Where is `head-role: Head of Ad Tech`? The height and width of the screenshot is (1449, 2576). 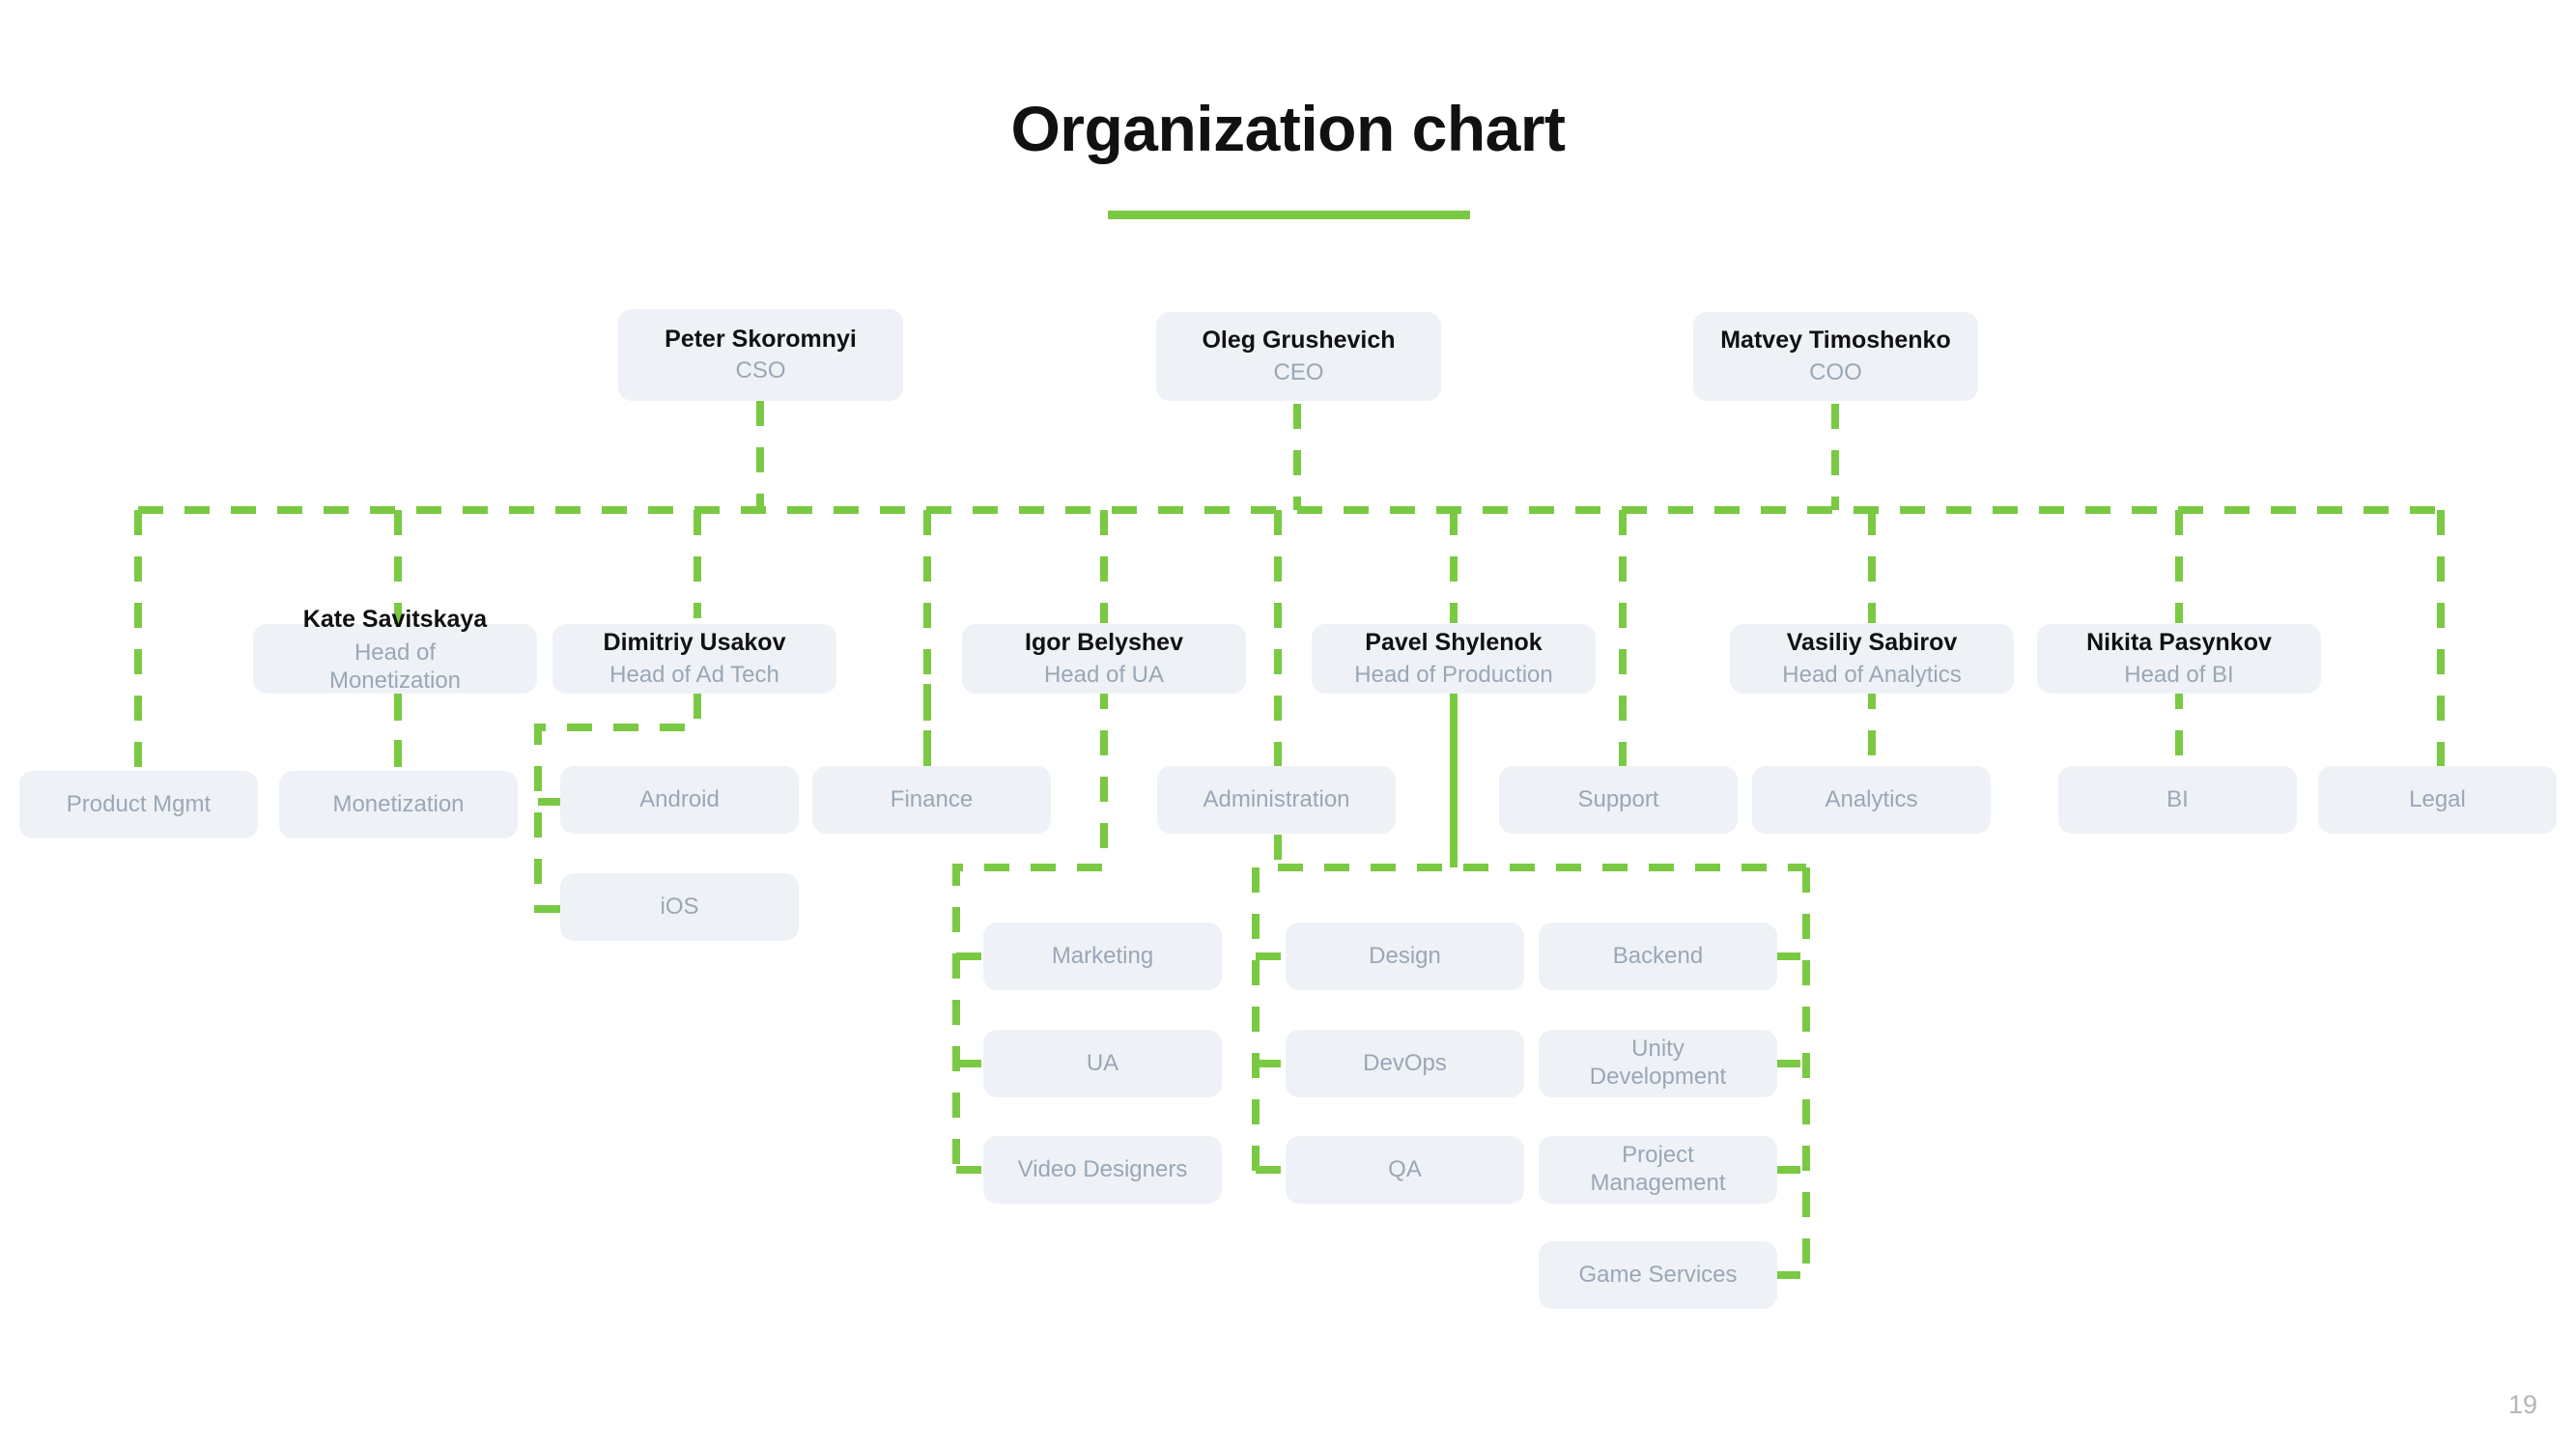
head-role: Head of Ad Tech is located at coordinates (694, 674).